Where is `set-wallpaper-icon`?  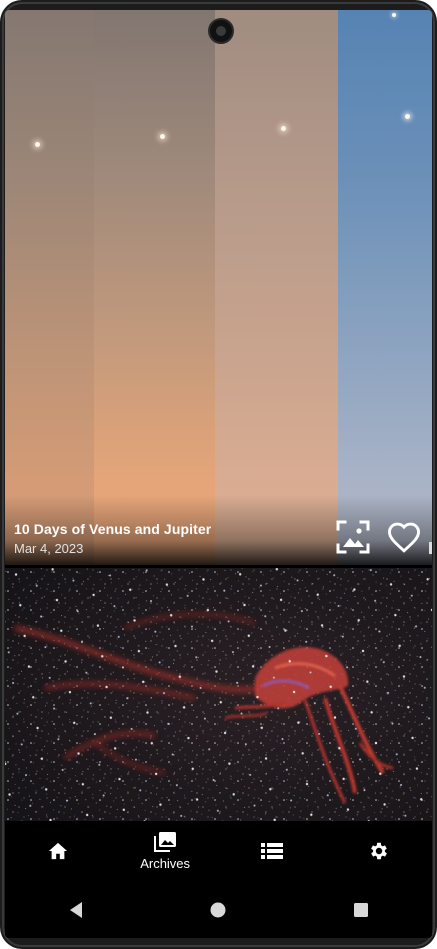
set-wallpaper-icon is located at coordinates (353, 537).